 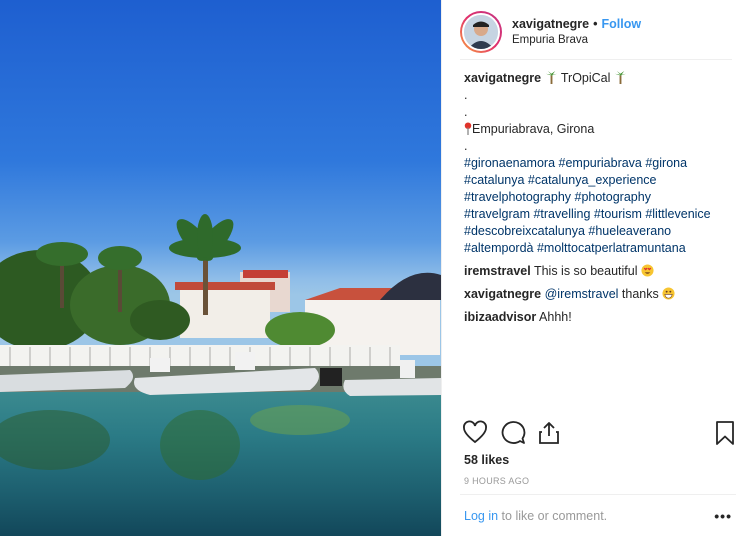 I want to click on login-prompt: Log in to like or comment., so click(x=535, y=516).